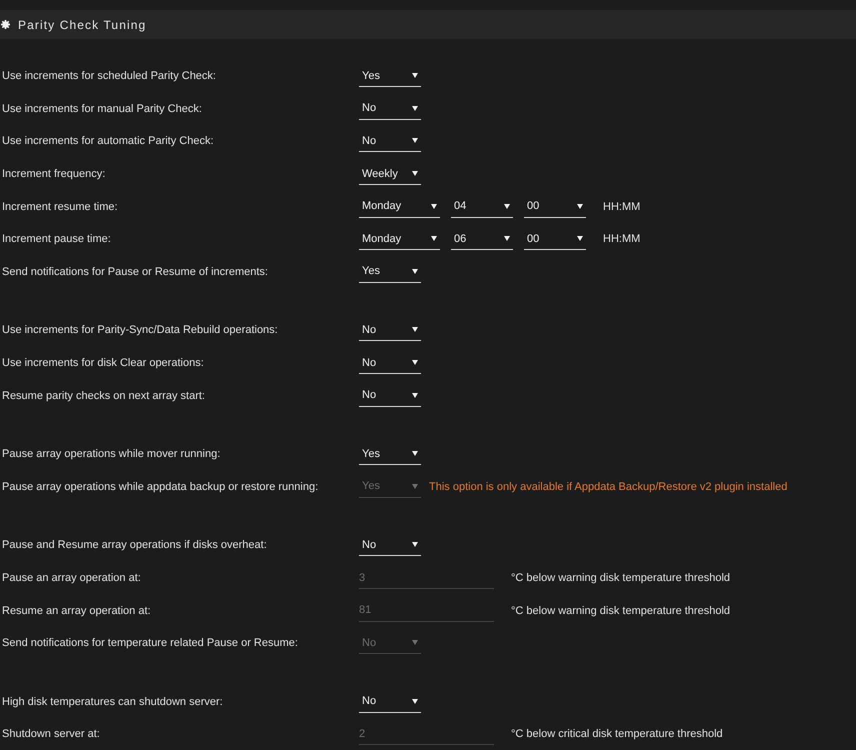  I want to click on setting-label: Resume an array operation at:, so click(76, 610).